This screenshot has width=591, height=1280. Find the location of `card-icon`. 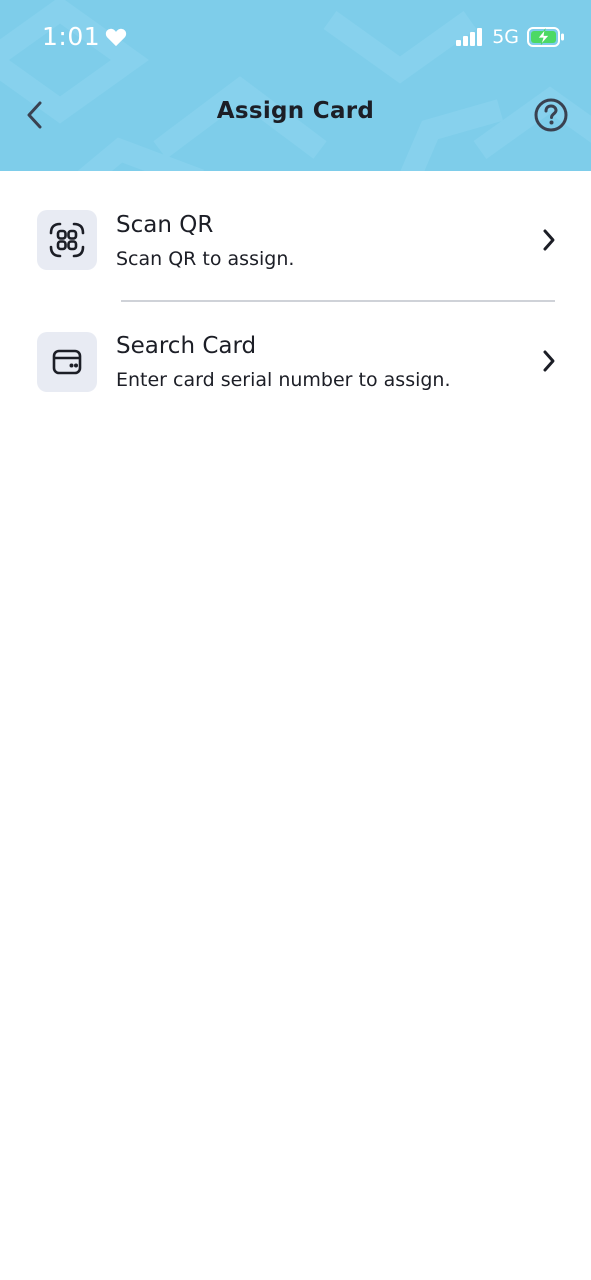

card-icon is located at coordinates (67, 362).